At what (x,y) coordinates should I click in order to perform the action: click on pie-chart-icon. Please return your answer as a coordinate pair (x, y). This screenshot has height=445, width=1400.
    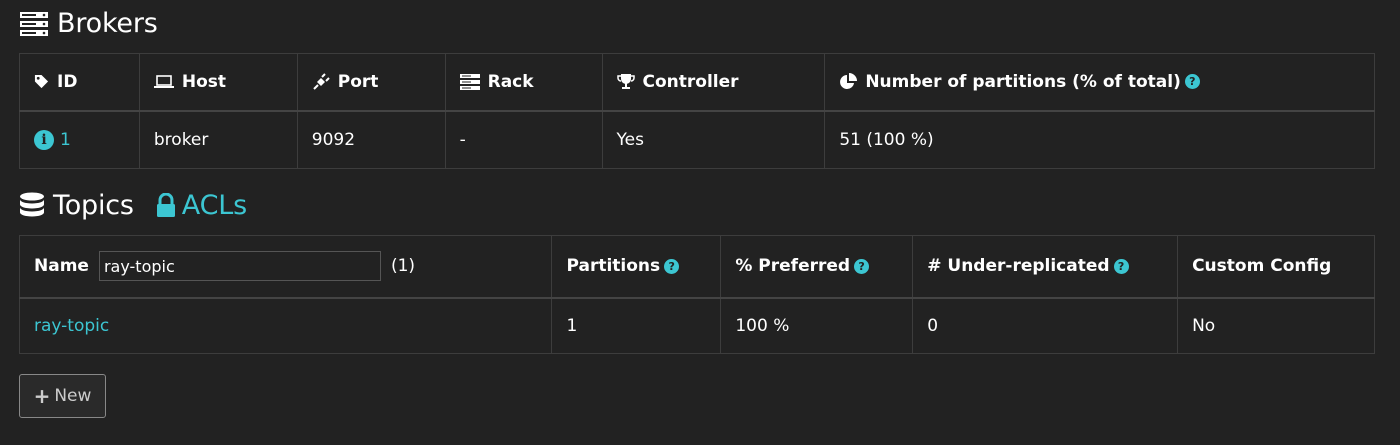
    Looking at the image, I should click on (848, 81).